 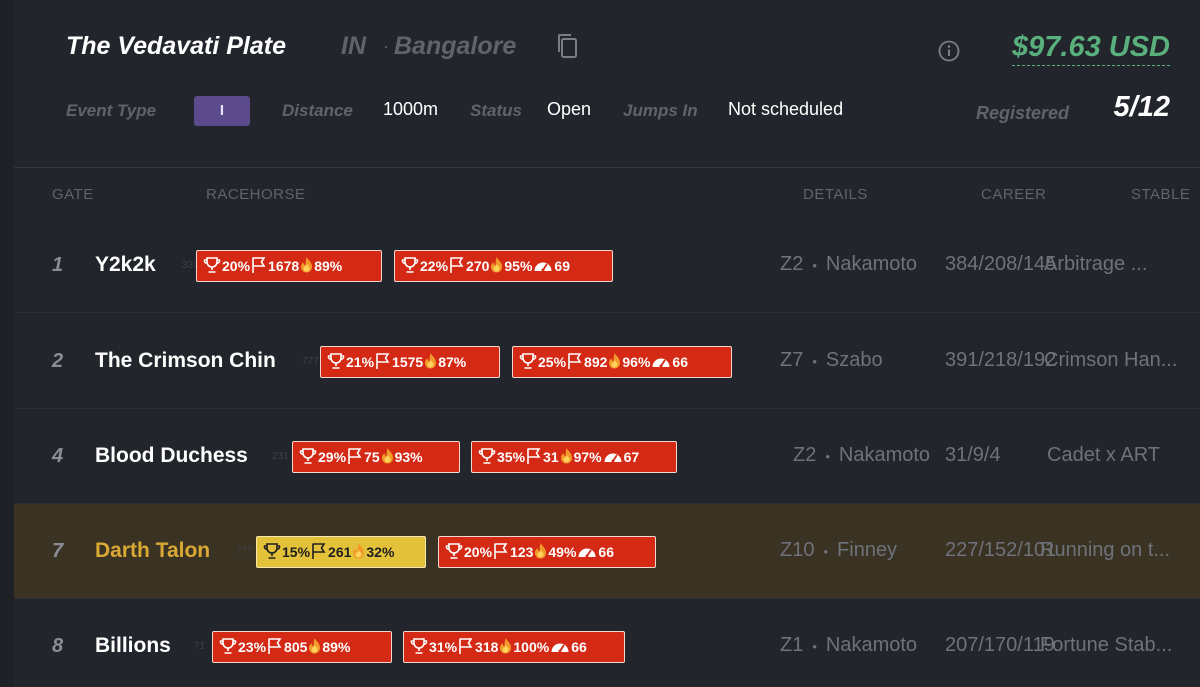 What do you see at coordinates (792, 360) in the screenshot?
I see `zone: Z7` at bounding box center [792, 360].